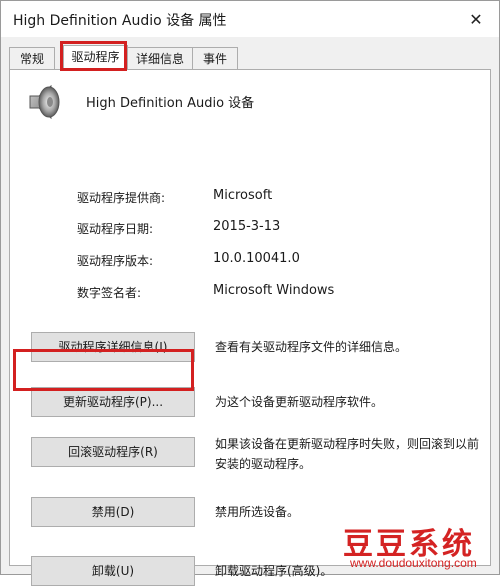 The width and height of the screenshot is (500, 586). What do you see at coordinates (274, 290) in the screenshot?
I see `signer-value: Microsoft Windows` at bounding box center [274, 290].